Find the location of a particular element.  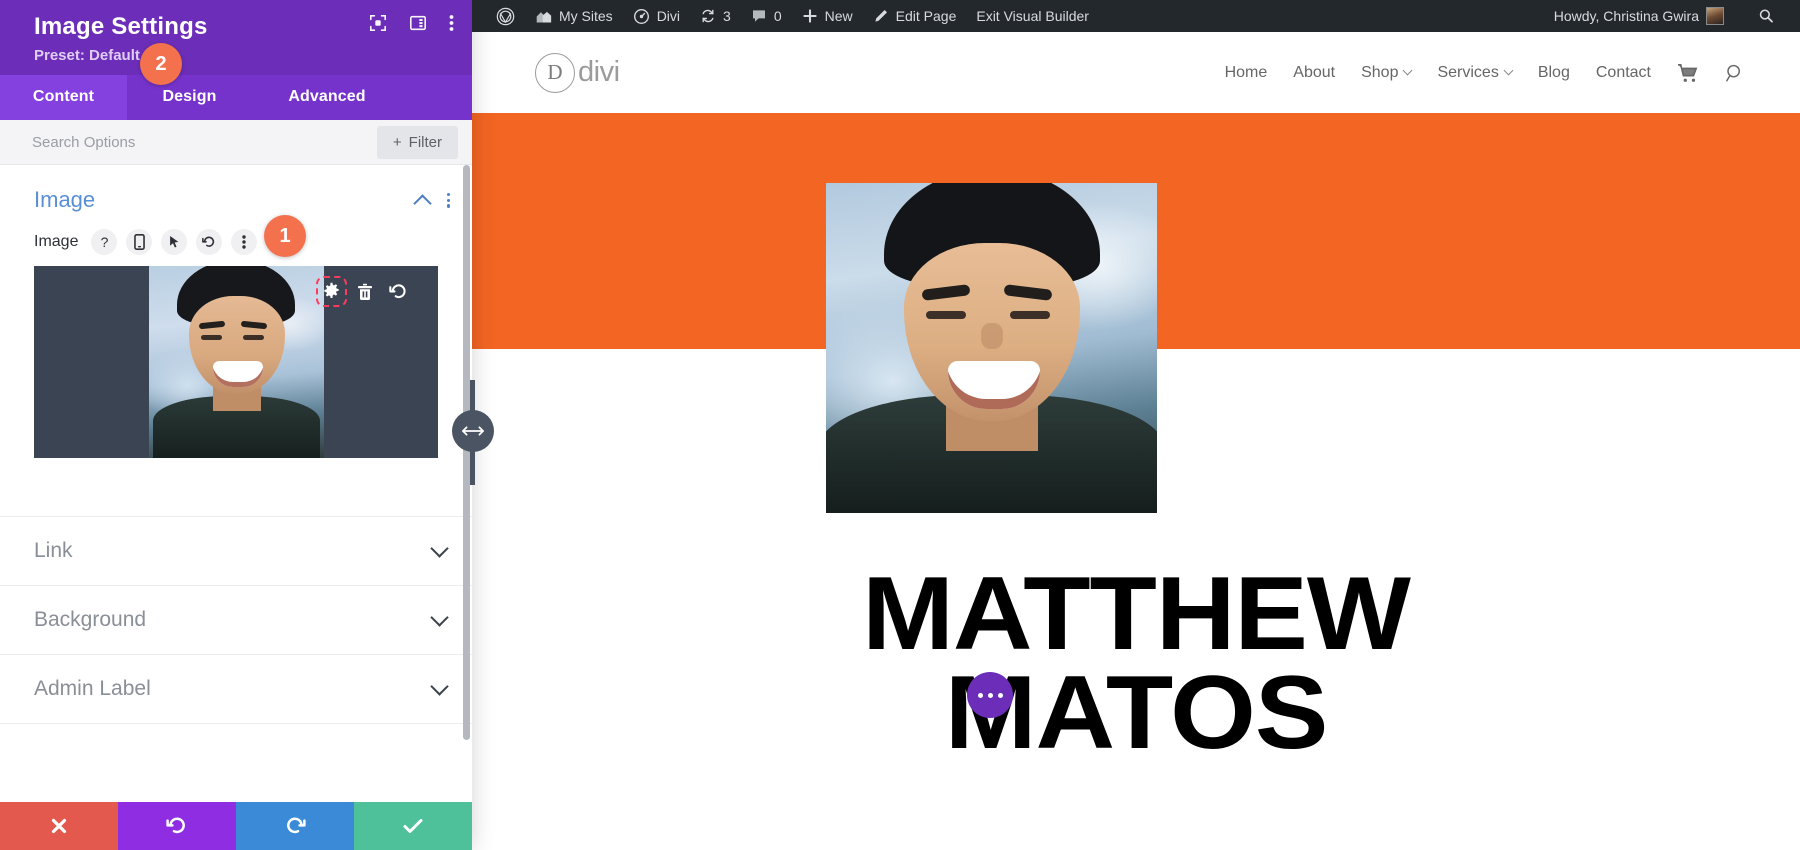

shopping-cart-icon is located at coordinates (1688, 73).